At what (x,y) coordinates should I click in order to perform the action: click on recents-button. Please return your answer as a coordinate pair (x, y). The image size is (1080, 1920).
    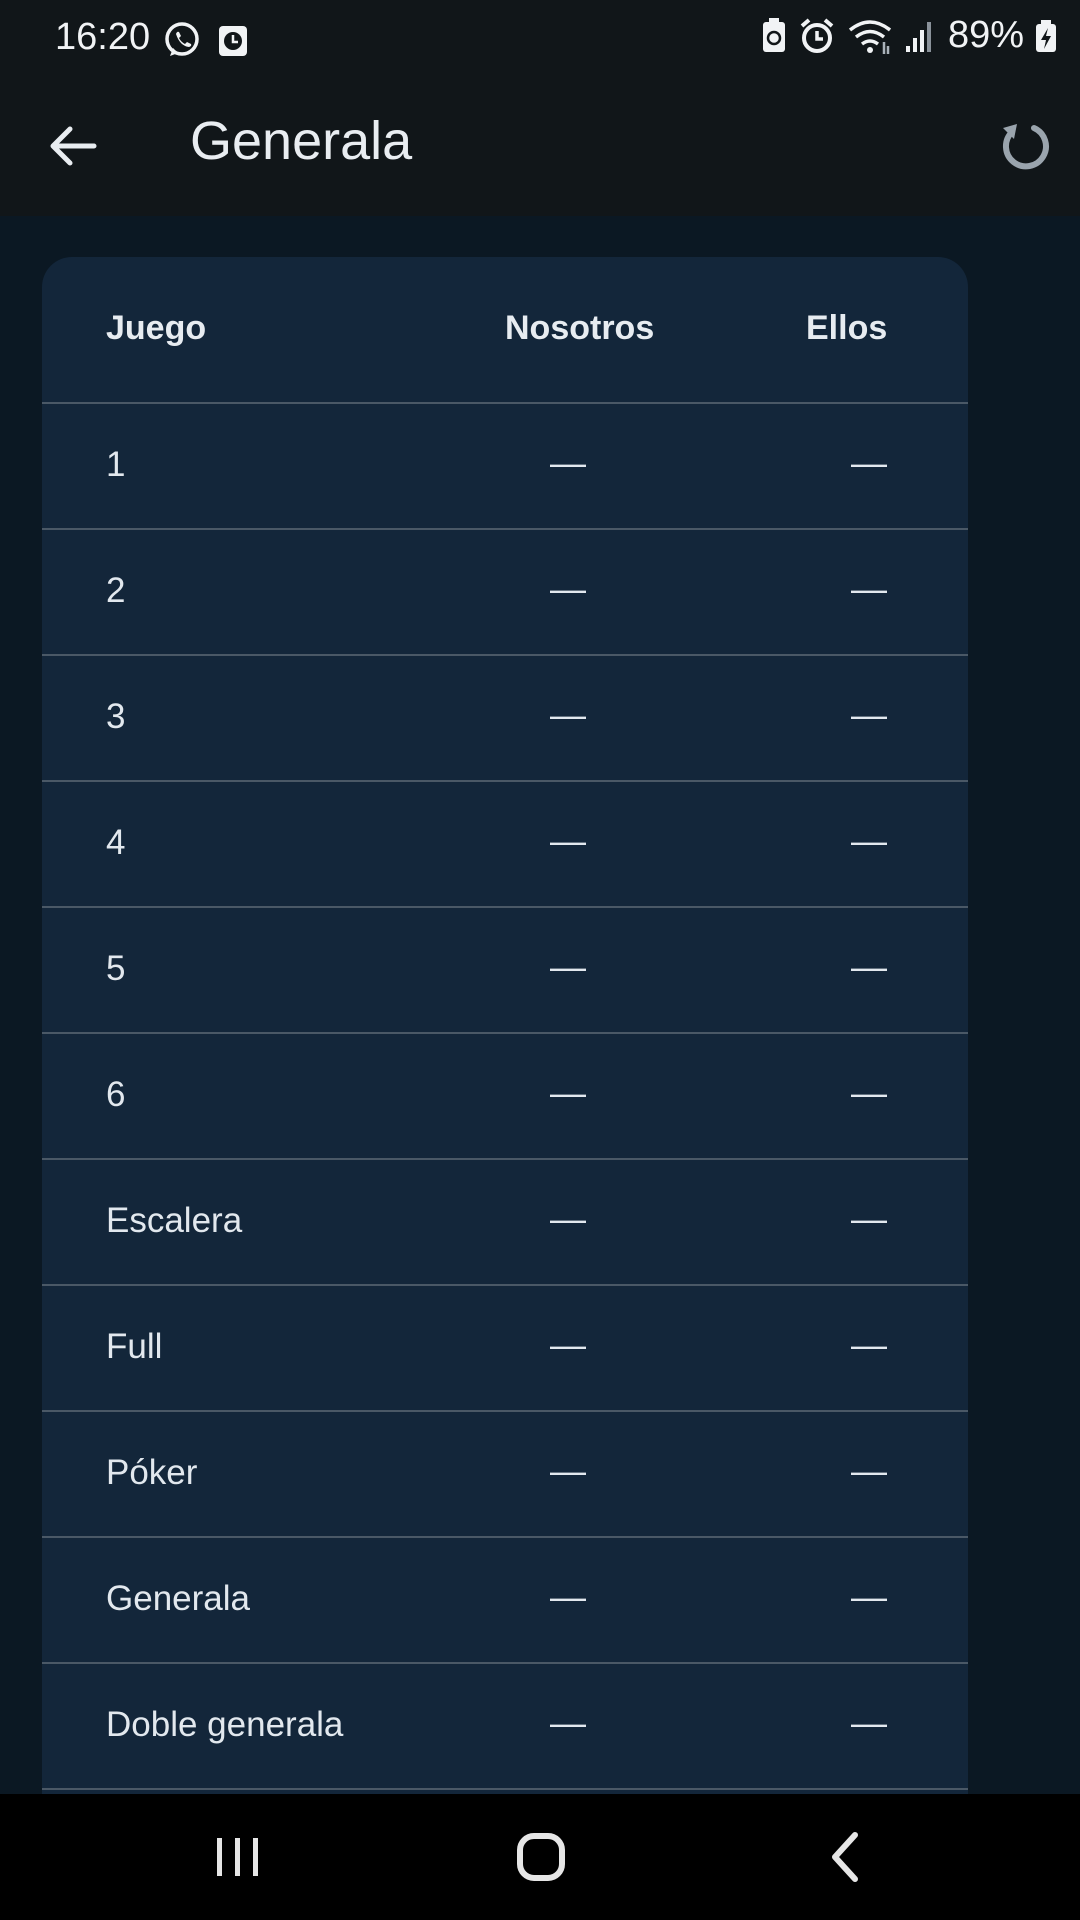
    Looking at the image, I should click on (238, 1857).